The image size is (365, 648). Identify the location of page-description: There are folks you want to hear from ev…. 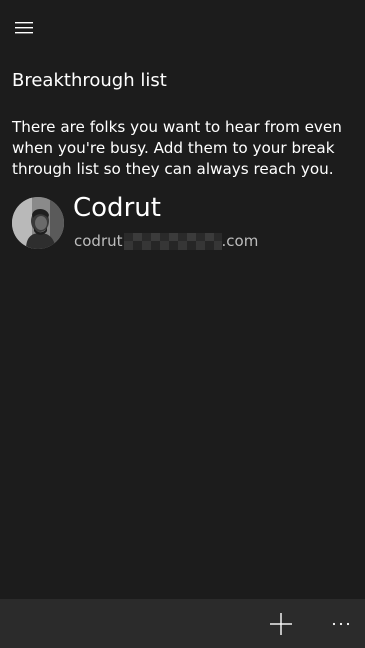
(177, 148).